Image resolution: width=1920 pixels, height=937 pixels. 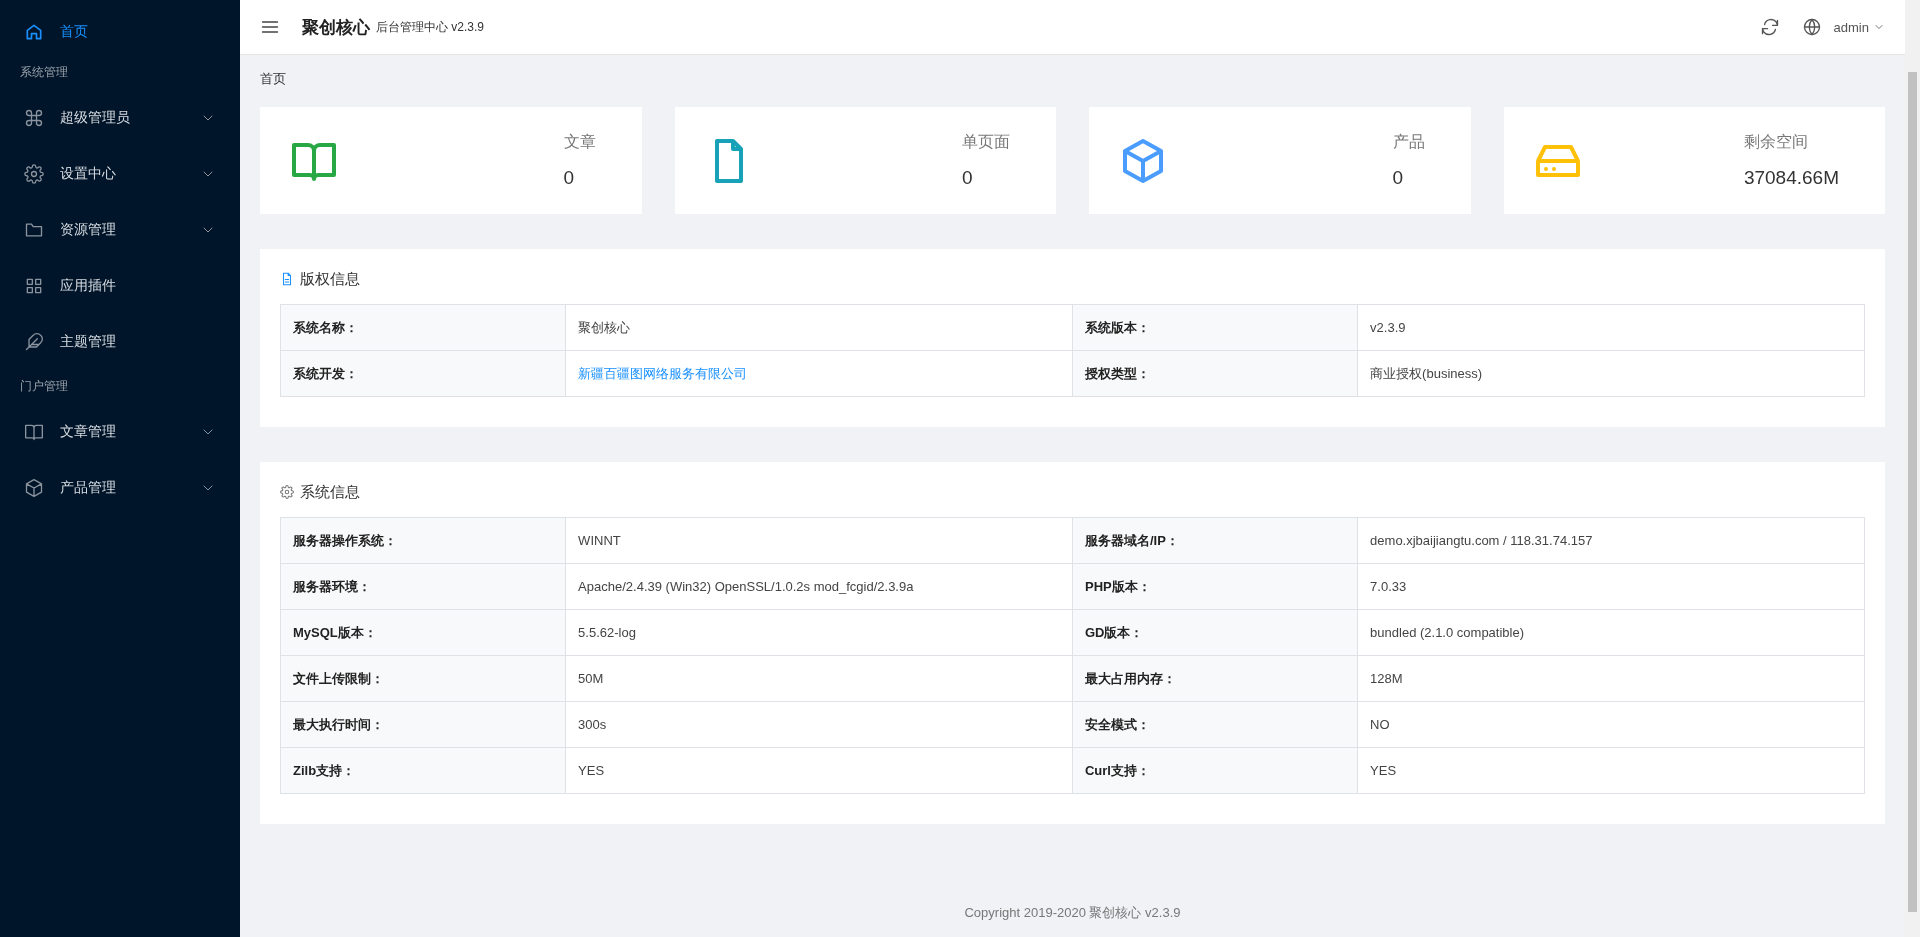 What do you see at coordinates (819, 678) in the screenshot?
I see `table-cell: 50M` at bounding box center [819, 678].